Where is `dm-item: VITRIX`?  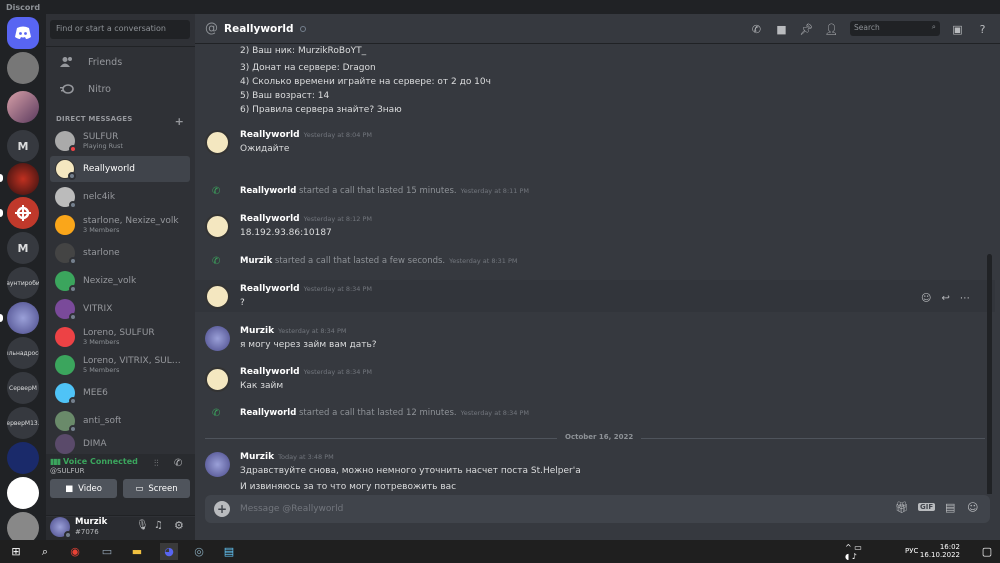 dm-item: VITRIX is located at coordinates (120, 309).